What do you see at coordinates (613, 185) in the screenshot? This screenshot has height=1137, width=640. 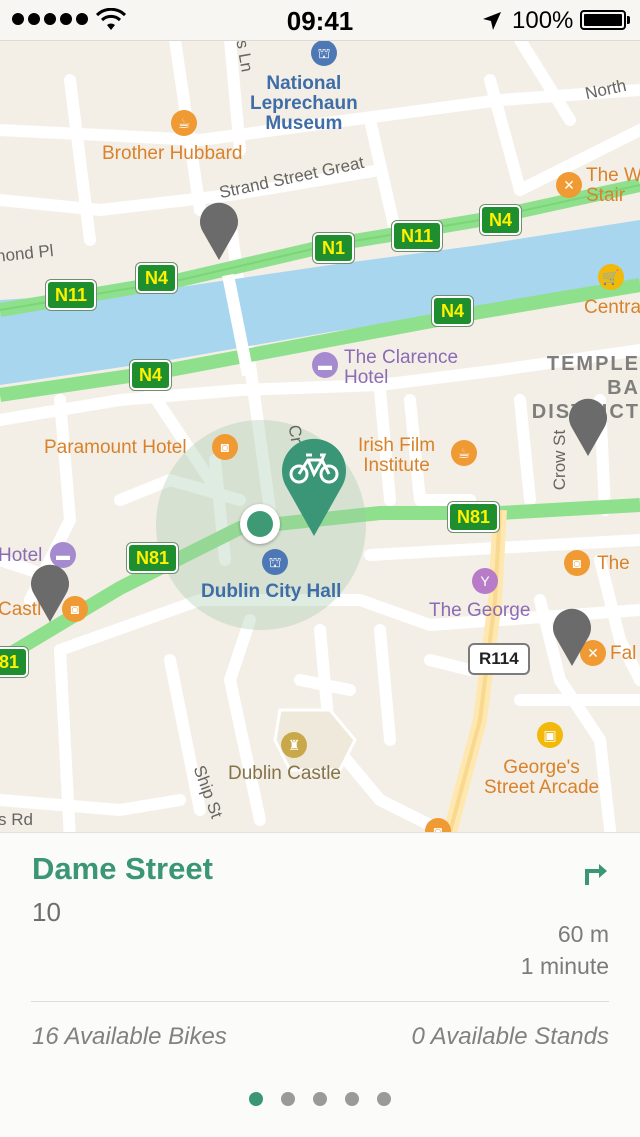 I see `label-the-w-stair: The W Stair` at bounding box center [613, 185].